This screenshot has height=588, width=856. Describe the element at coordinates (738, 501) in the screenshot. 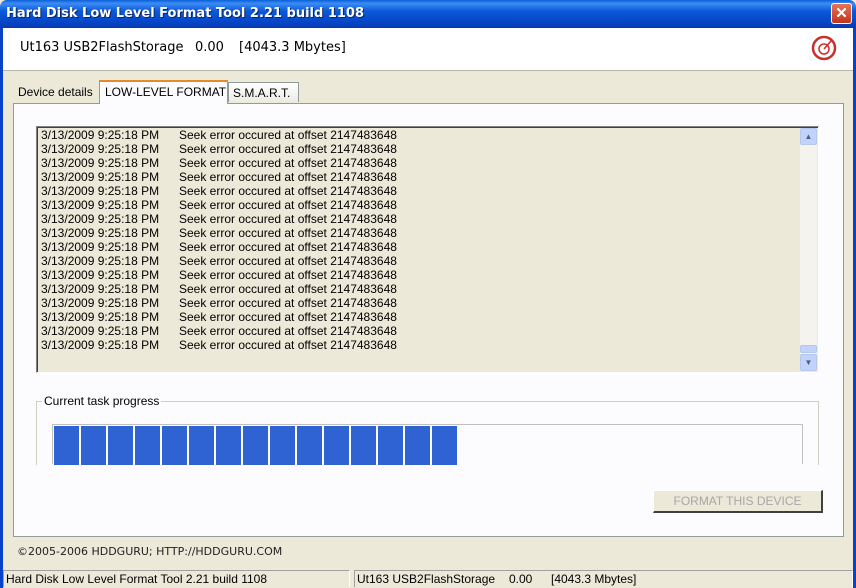

I see `format-device-button: FORMAT THIS DEVICE` at that location.